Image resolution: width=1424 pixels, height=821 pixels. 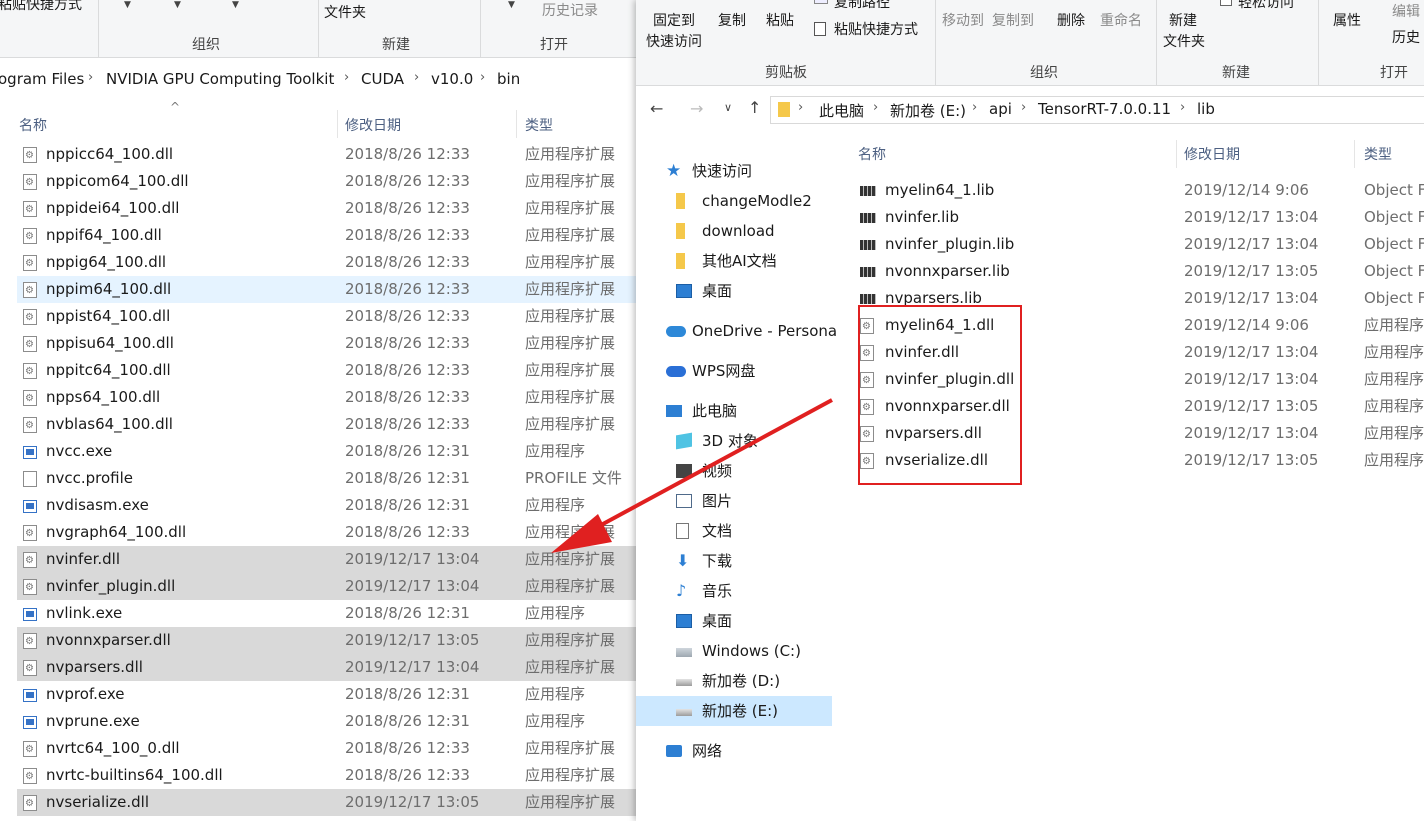 What do you see at coordinates (734, 291) in the screenshot?
I see `nav-item: 桌面` at bounding box center [734, 291].